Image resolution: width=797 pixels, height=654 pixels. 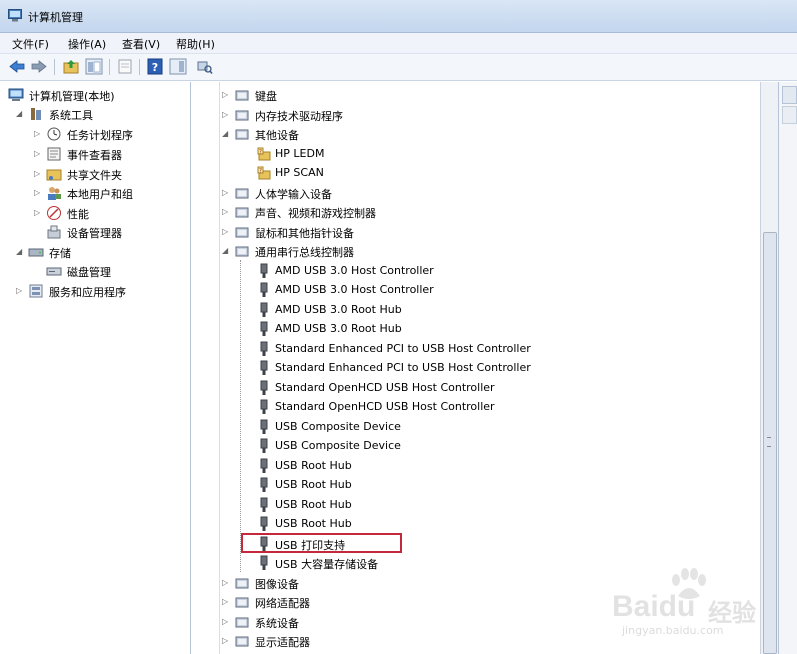 What do you see at coordinates (491, 212) in the screenshot?
I see `device-category: ▷ 声音、视频和游戏控制器` at bounding box center [491, 212].